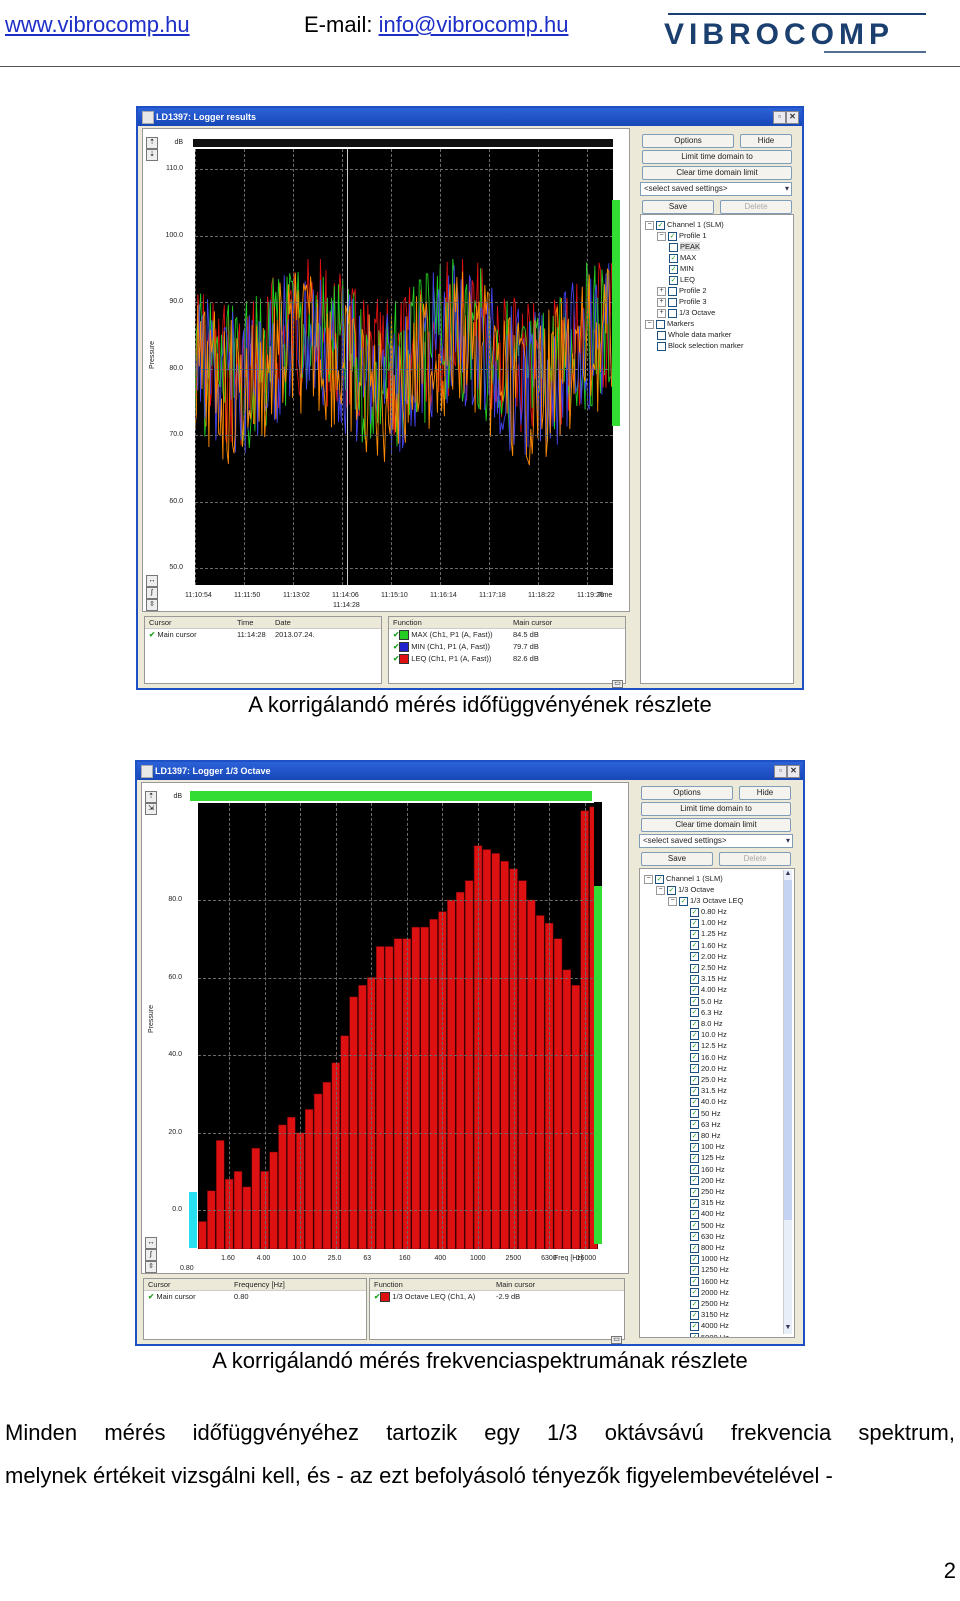 The width and height of the screenshot is (960, 1601). What do you see at coordinates (709, 1325) in the screenshot?
I see `tree-node-frequency: ✓ 4000 Hz` at bounding box center [709, 1325].